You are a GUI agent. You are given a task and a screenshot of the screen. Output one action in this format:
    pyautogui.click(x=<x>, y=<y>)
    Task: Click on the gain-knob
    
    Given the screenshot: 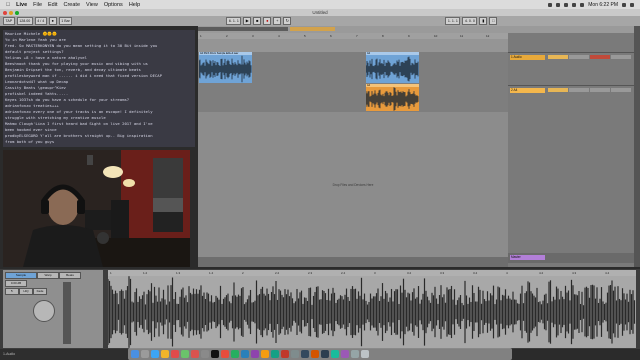 What is the action you would take?
    pyautogui.click(x=44, y=311)
    